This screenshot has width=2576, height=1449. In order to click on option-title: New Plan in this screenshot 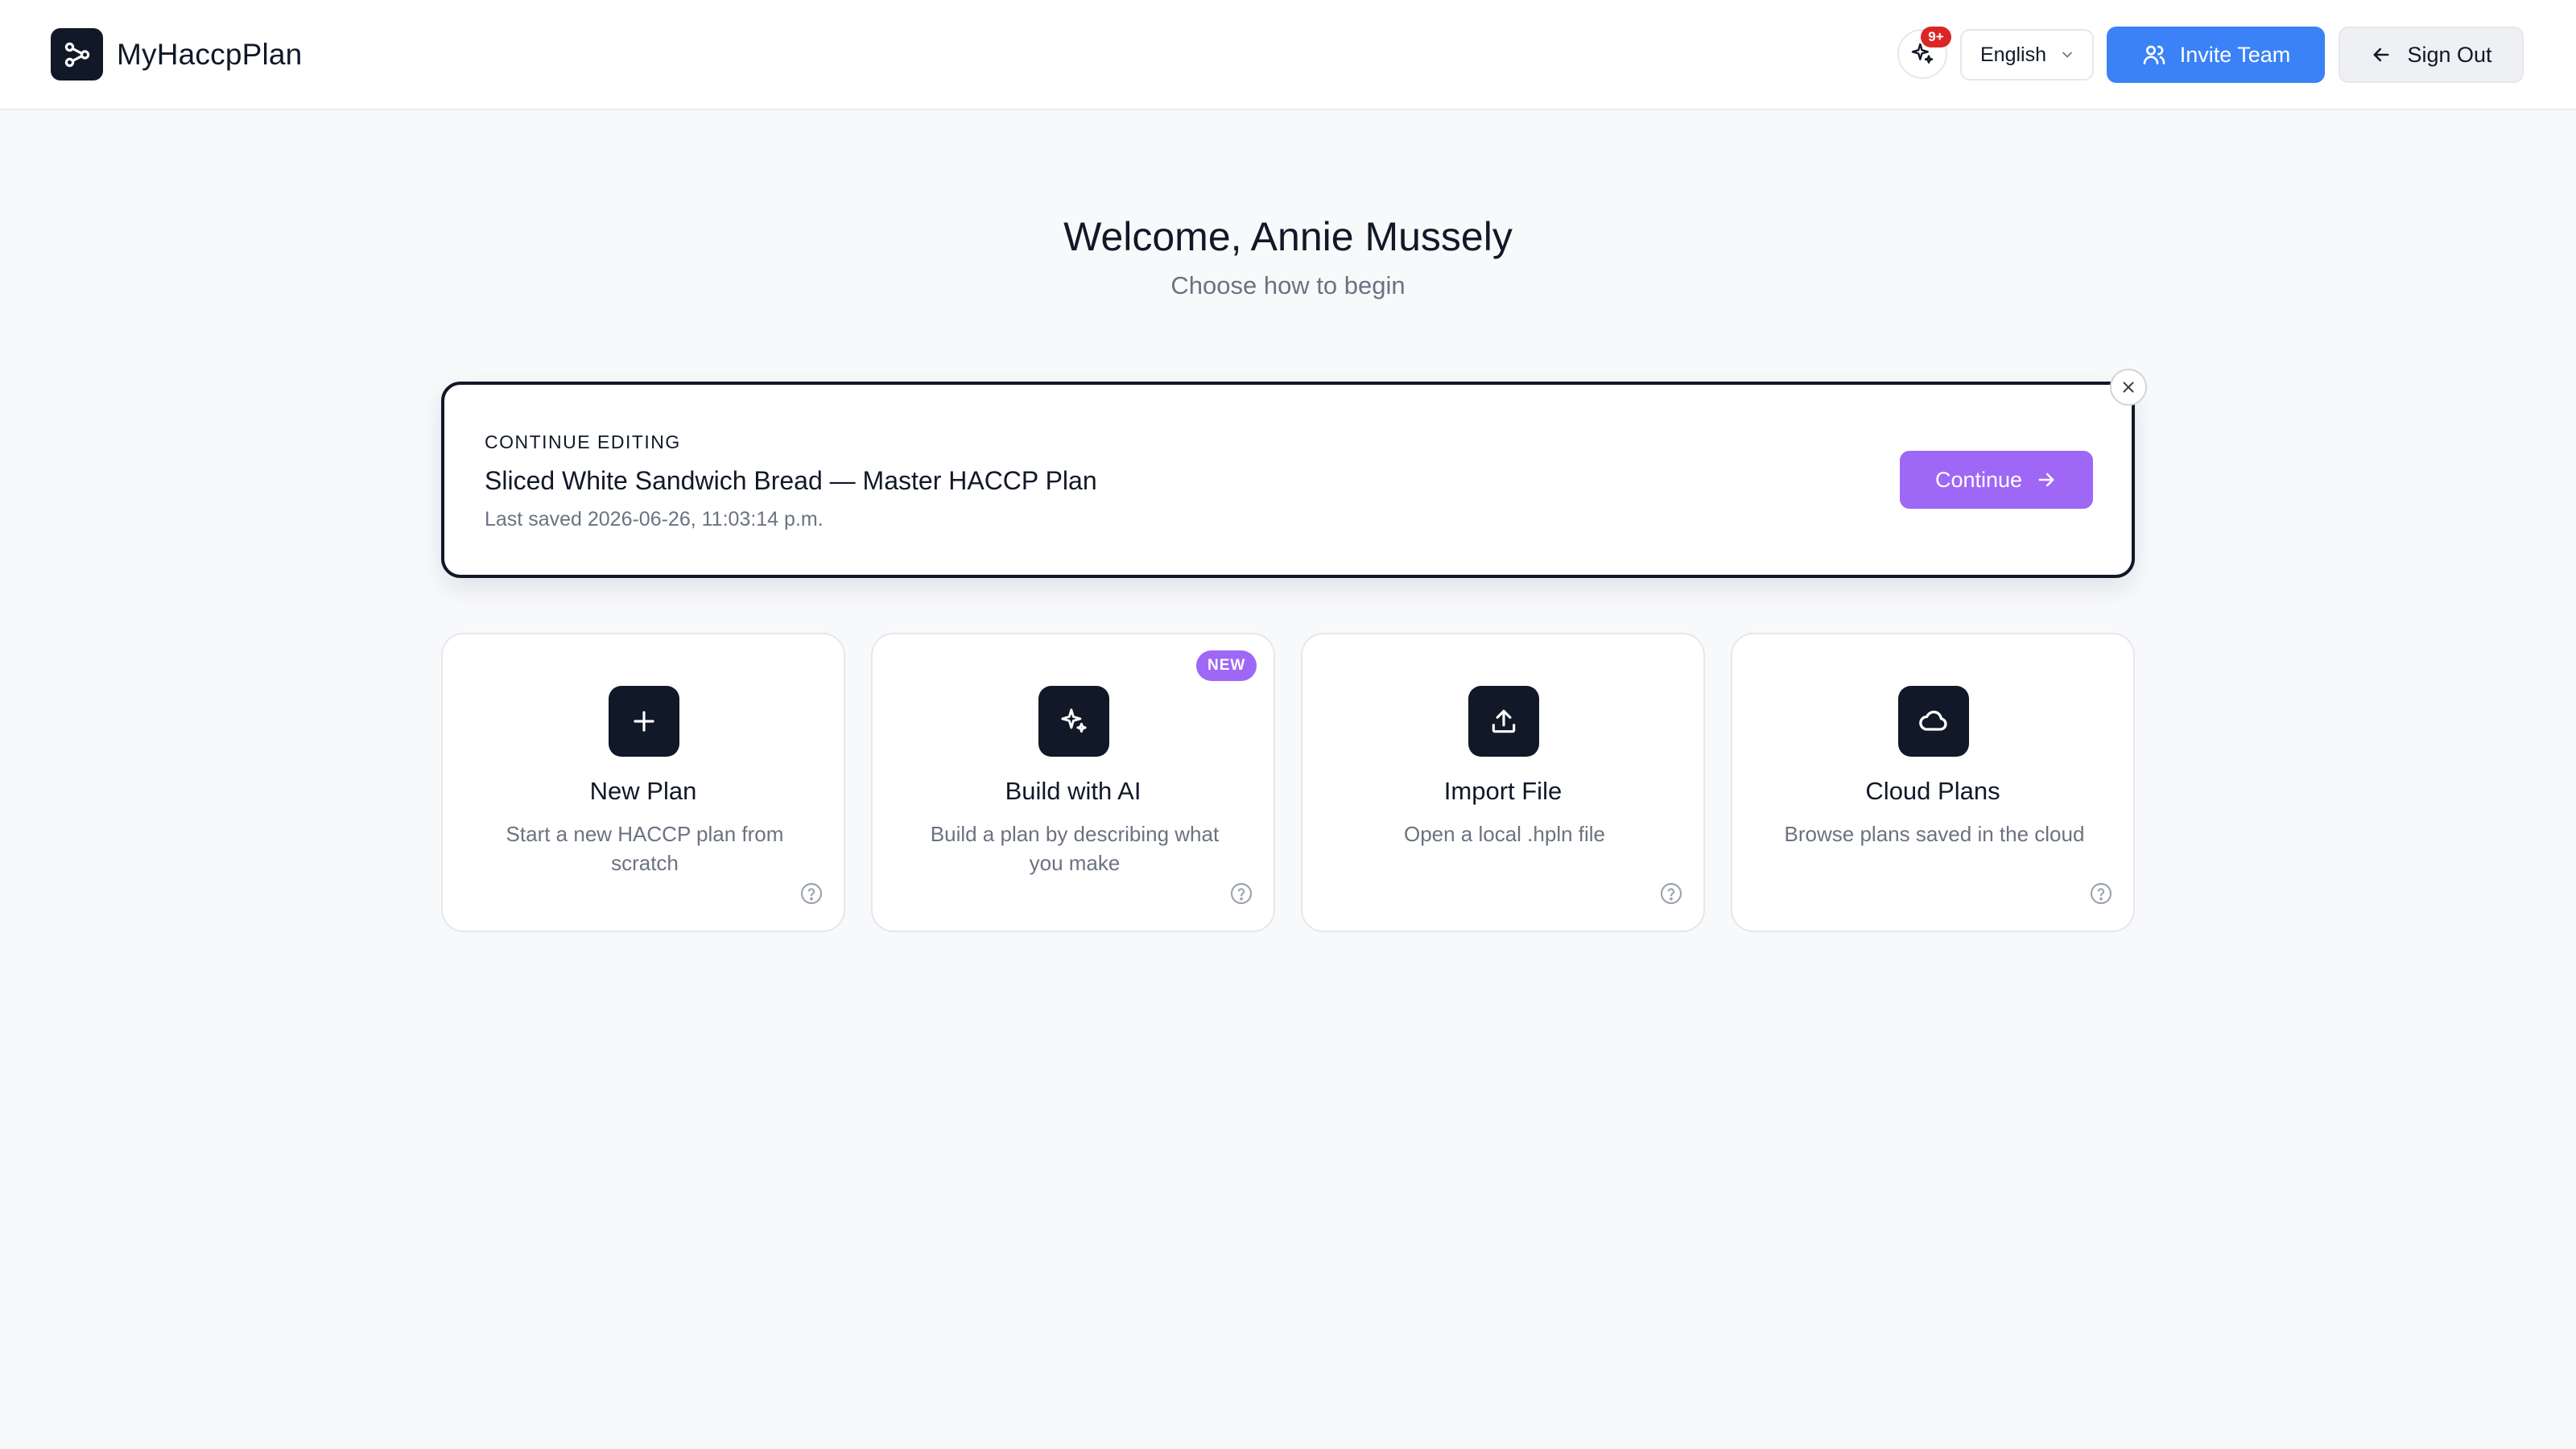, I will do `click(643, 791)`.